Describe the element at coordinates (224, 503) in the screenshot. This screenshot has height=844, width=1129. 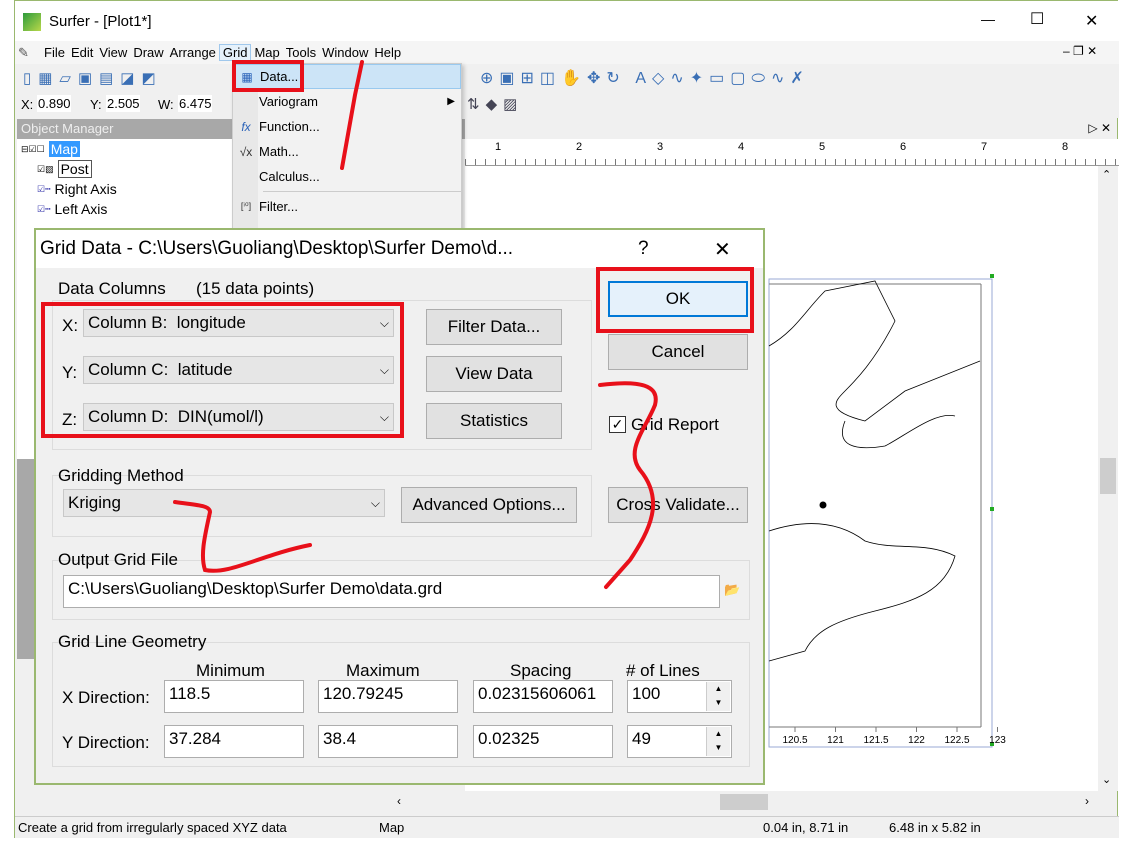
I see `gridding-method-select: Kriging ⌵` at that location.